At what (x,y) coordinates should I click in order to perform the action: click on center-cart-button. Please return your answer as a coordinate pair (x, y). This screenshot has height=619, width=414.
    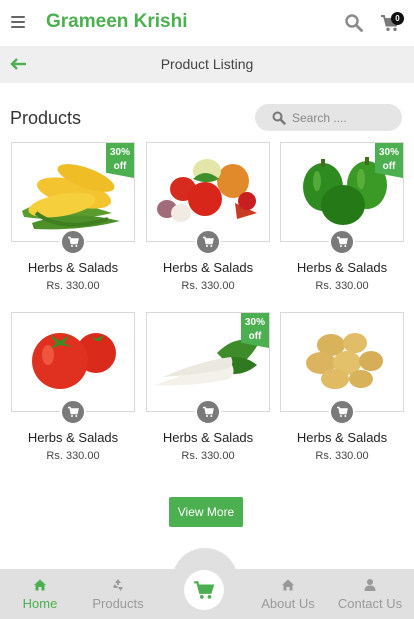
    Looking at the image, I should click on (204, 590).